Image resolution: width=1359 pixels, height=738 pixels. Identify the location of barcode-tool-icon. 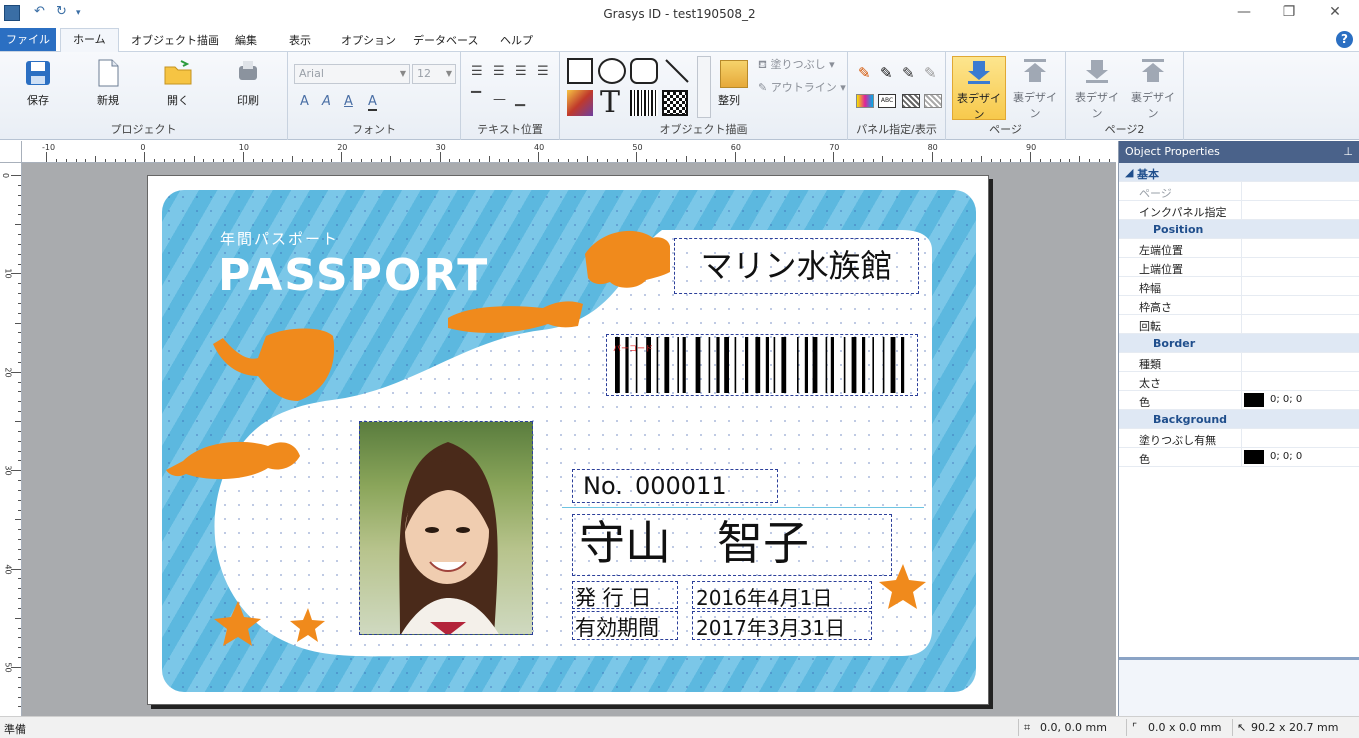
(644, 103).